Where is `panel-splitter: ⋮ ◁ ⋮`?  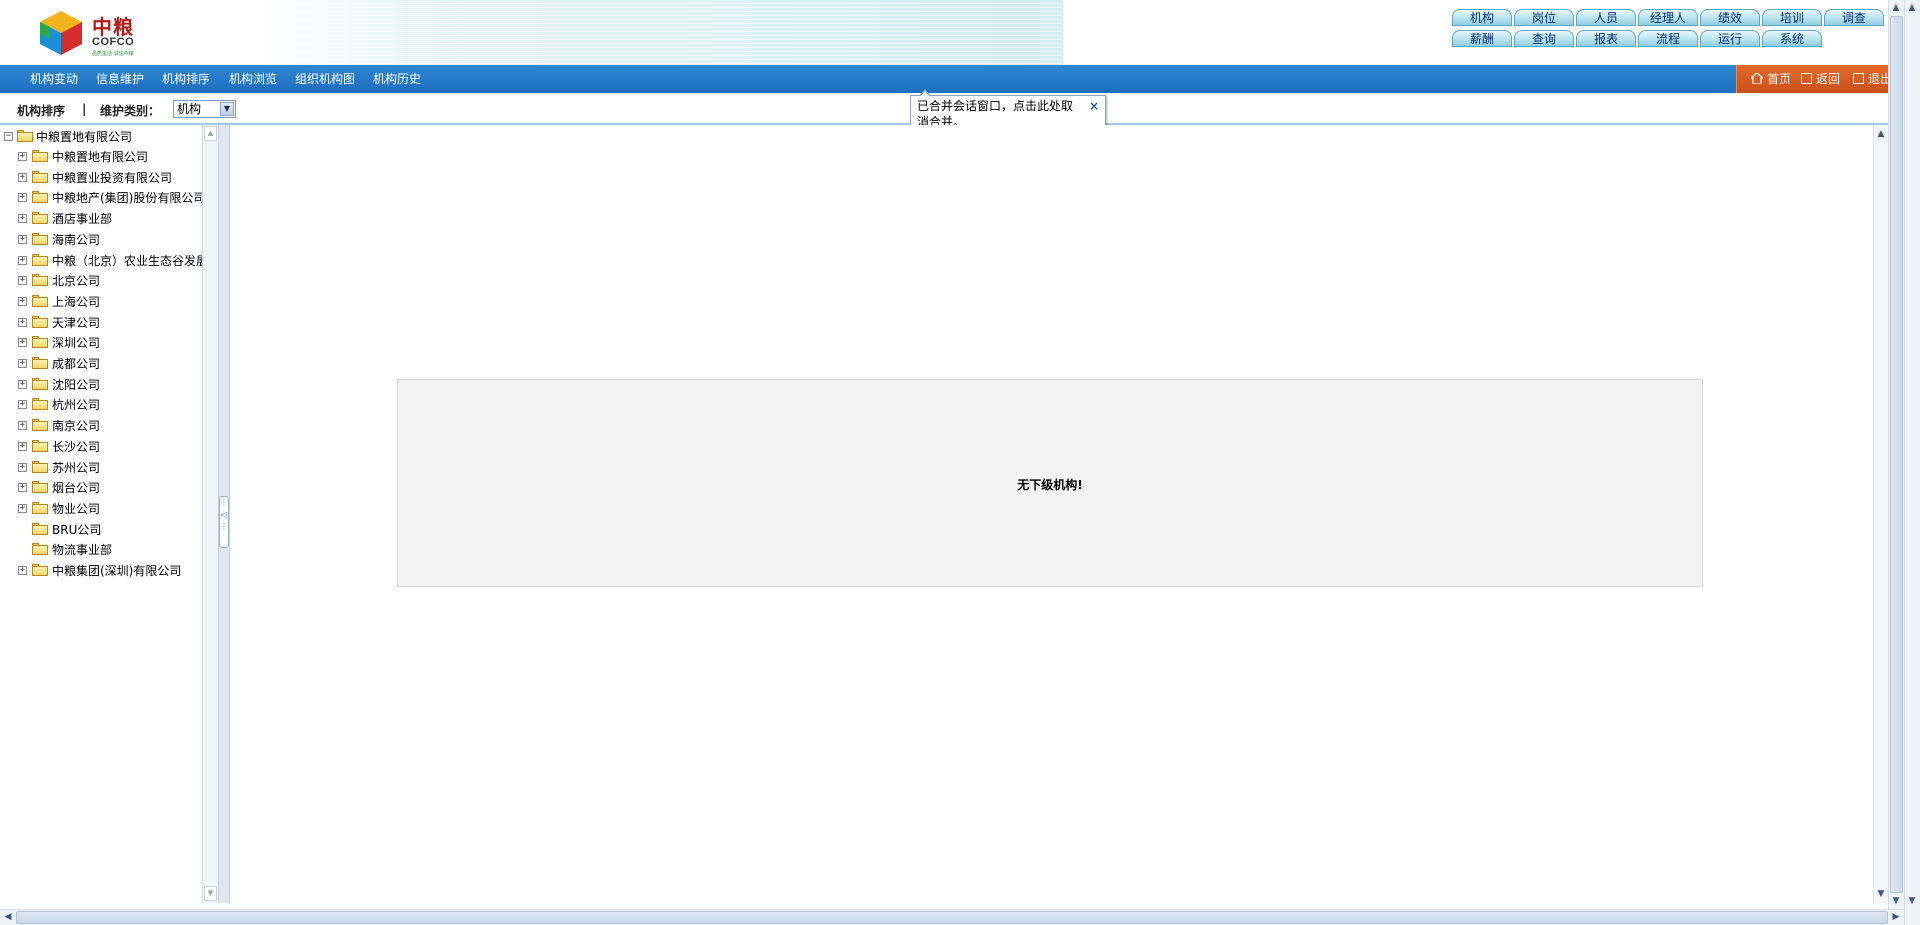
panel-splitter: ⋮ ◁ ⋮ is located at coordinates (224, 514).